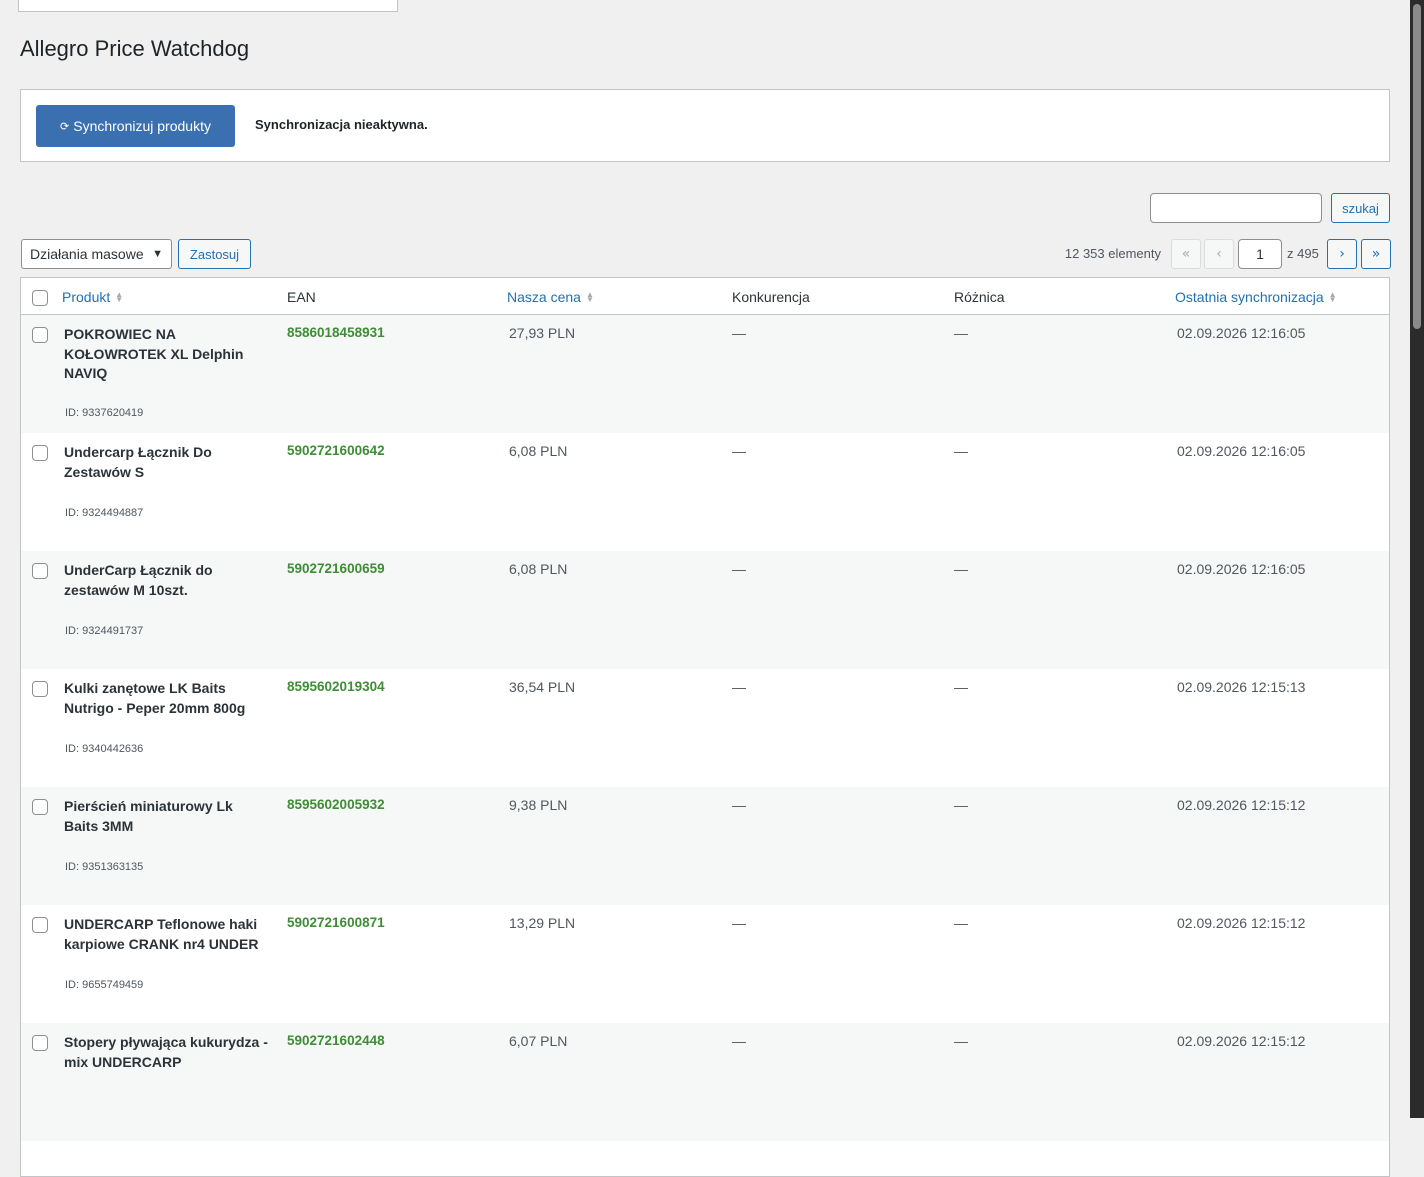  I want to click on product-ean: 8595602019304, so click(336, 686).